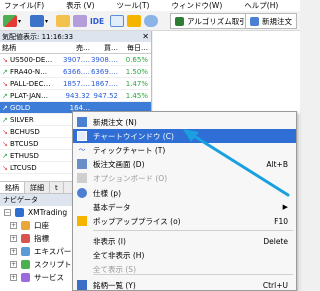  Describe the element at coordinates (191, 135) in the screenshot. I see `arrow-head` at that location.